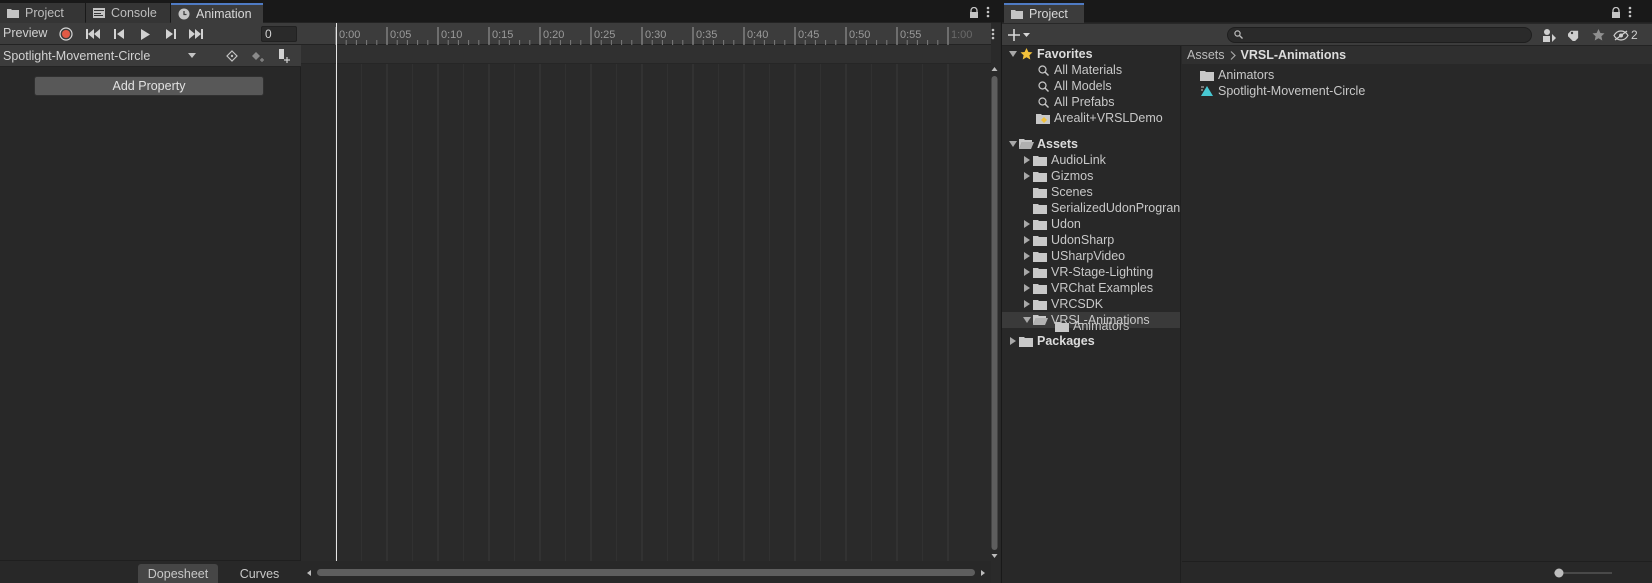  I want to click on tree-asset-folder: VRChat Examples, so click(1091, 288).